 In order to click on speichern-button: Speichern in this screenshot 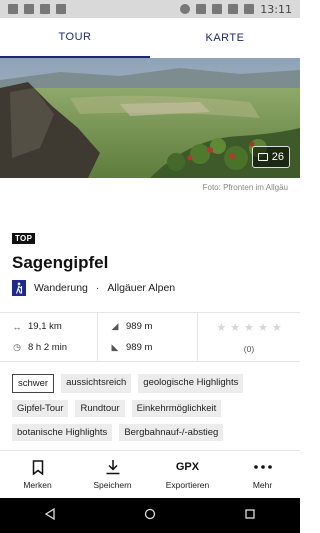, I will do `click(112, 474)`.